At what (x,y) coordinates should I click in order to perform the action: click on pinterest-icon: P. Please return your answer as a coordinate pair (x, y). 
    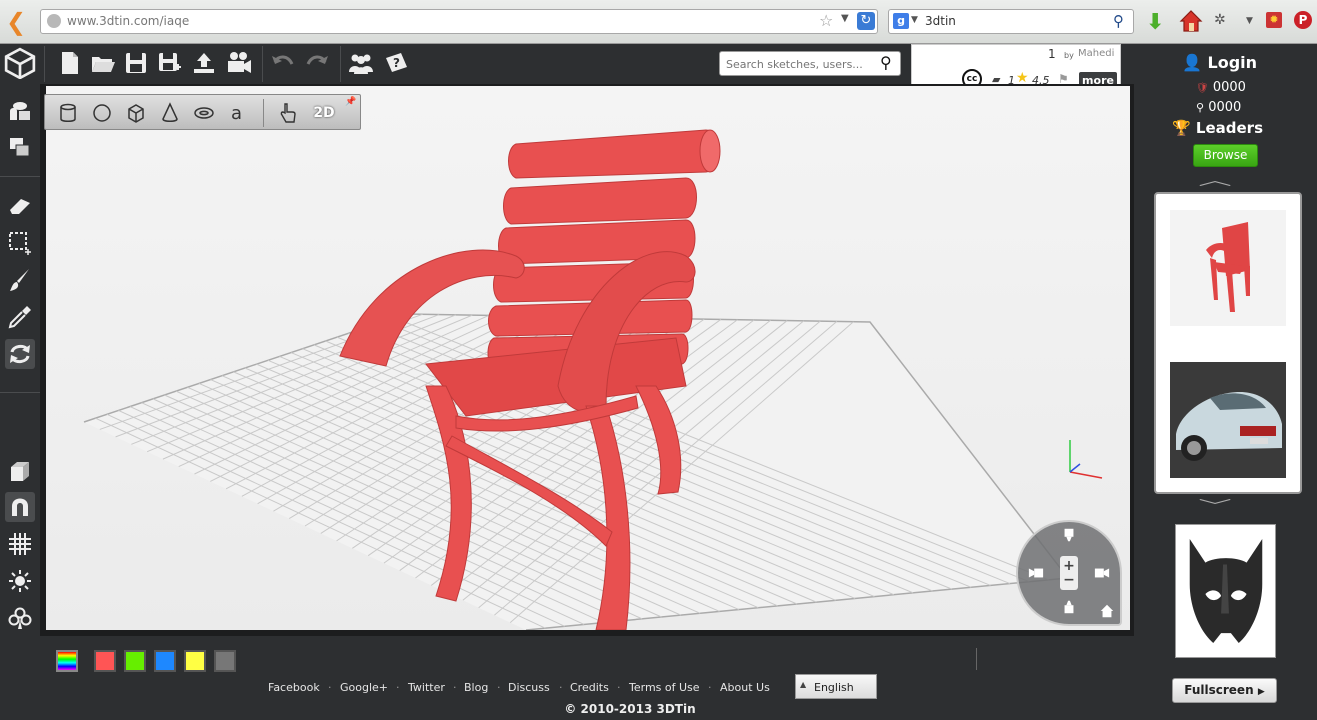
    Looking at the image, I should click on (1303, 20).